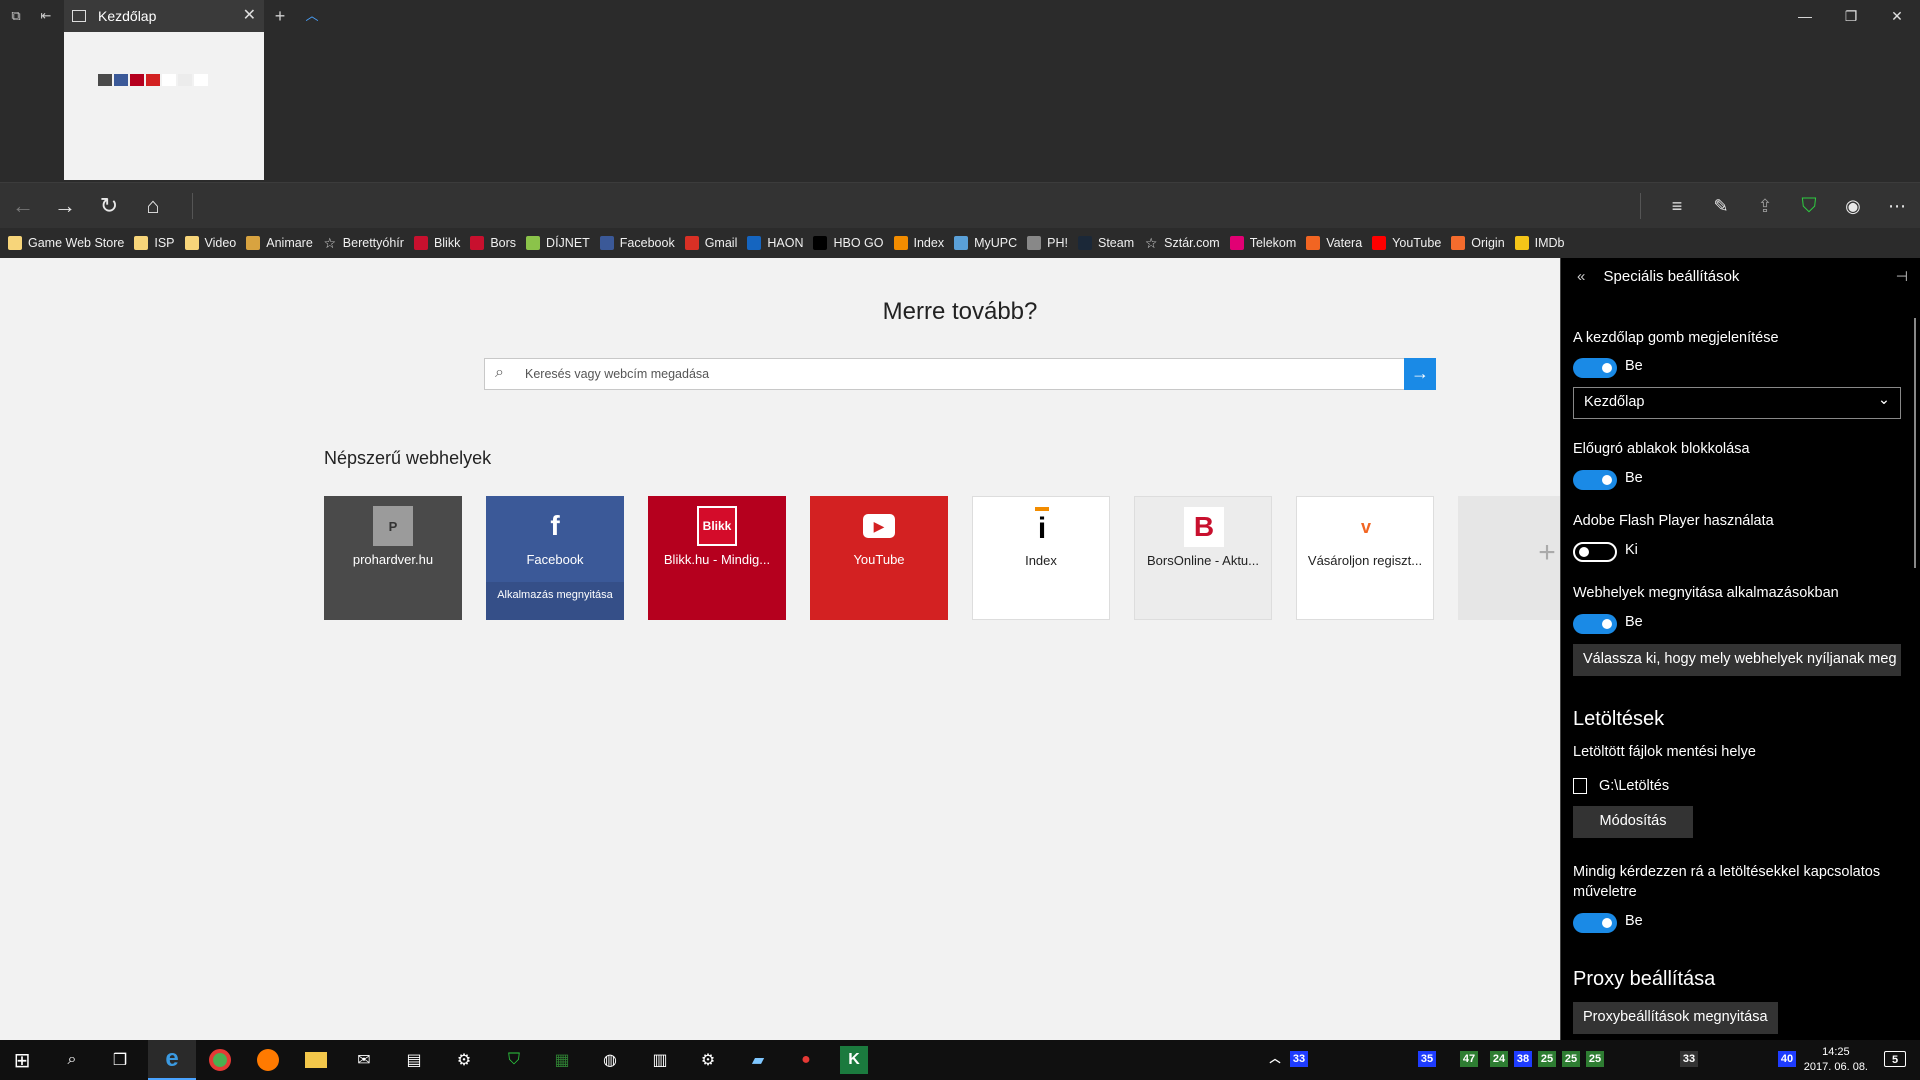 This screenshot has width=1920, height=1080. I want to click on spreadsheet-icon: ▦, so click(562, 1060).